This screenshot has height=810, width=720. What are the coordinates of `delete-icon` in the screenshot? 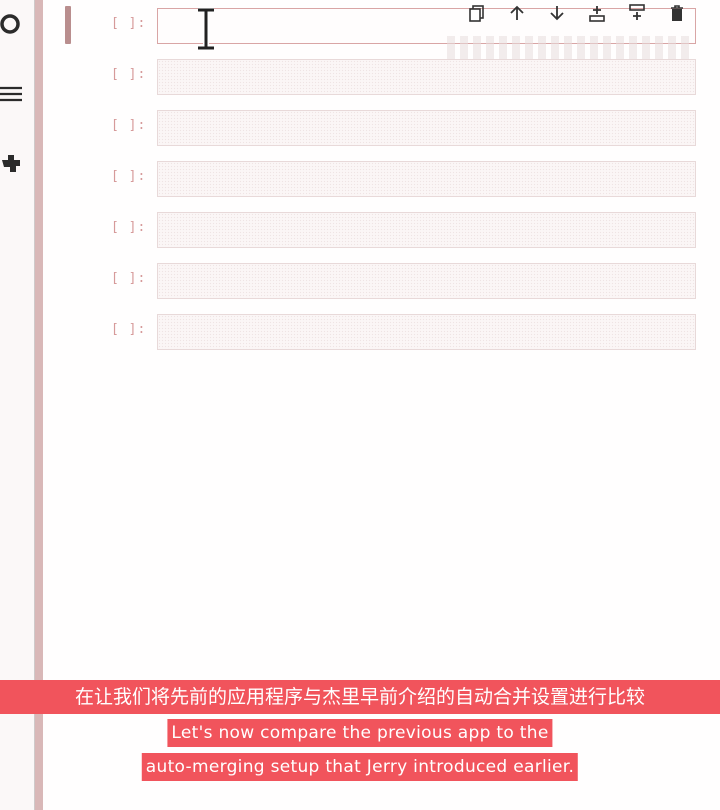 It's located at (677, 13).